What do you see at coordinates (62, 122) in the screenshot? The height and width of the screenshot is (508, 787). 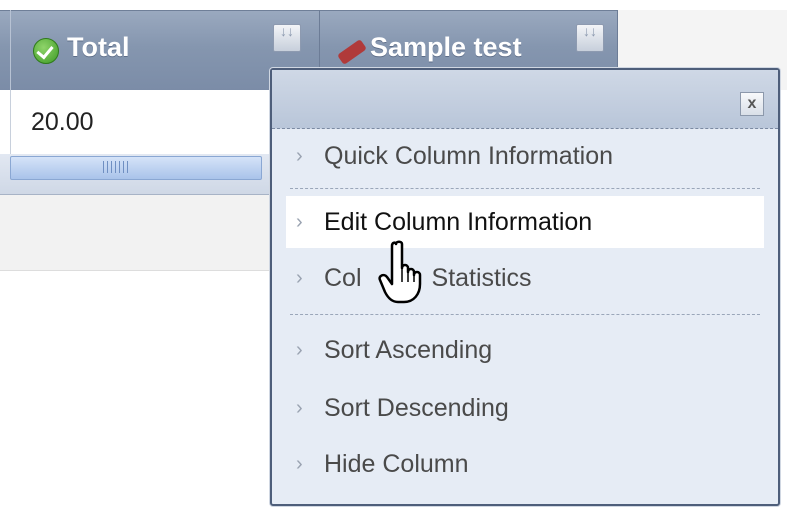 I see `cell-value: 20.00` at bounding box center [62, 122].